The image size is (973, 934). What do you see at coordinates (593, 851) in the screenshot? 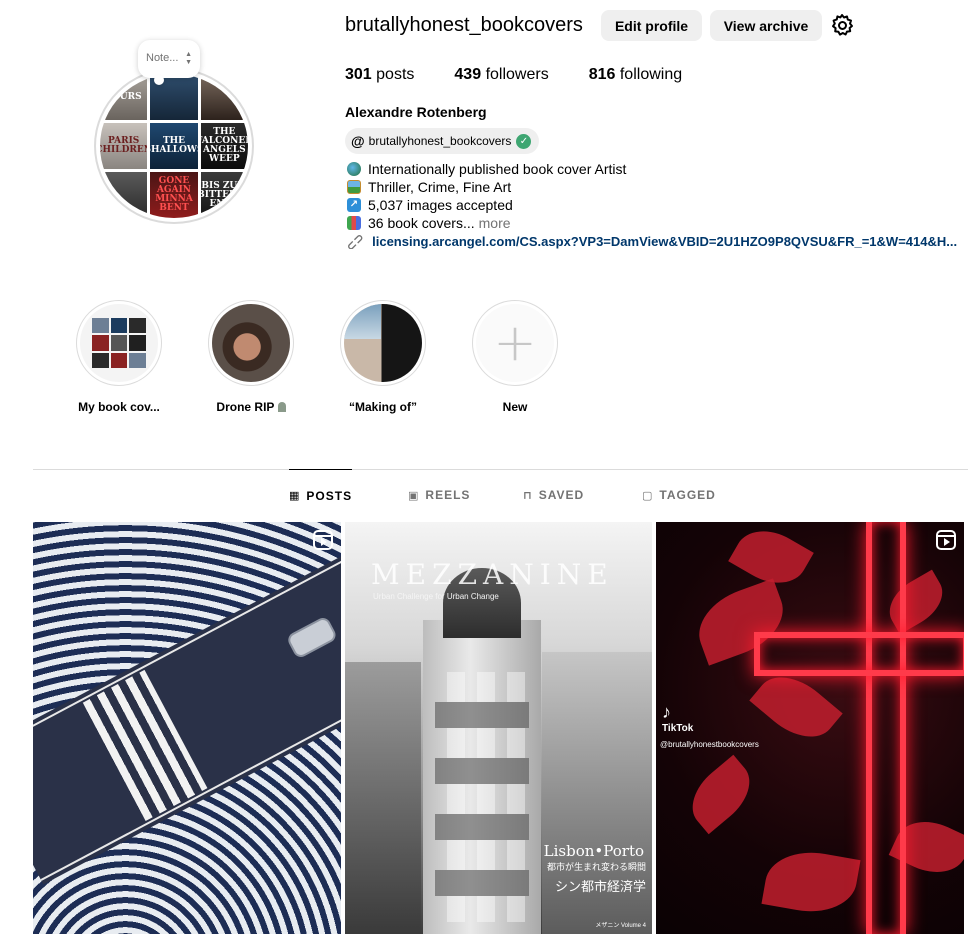
I see `post-caption: Lisbon•Porto` at bounding box center [593, 851].